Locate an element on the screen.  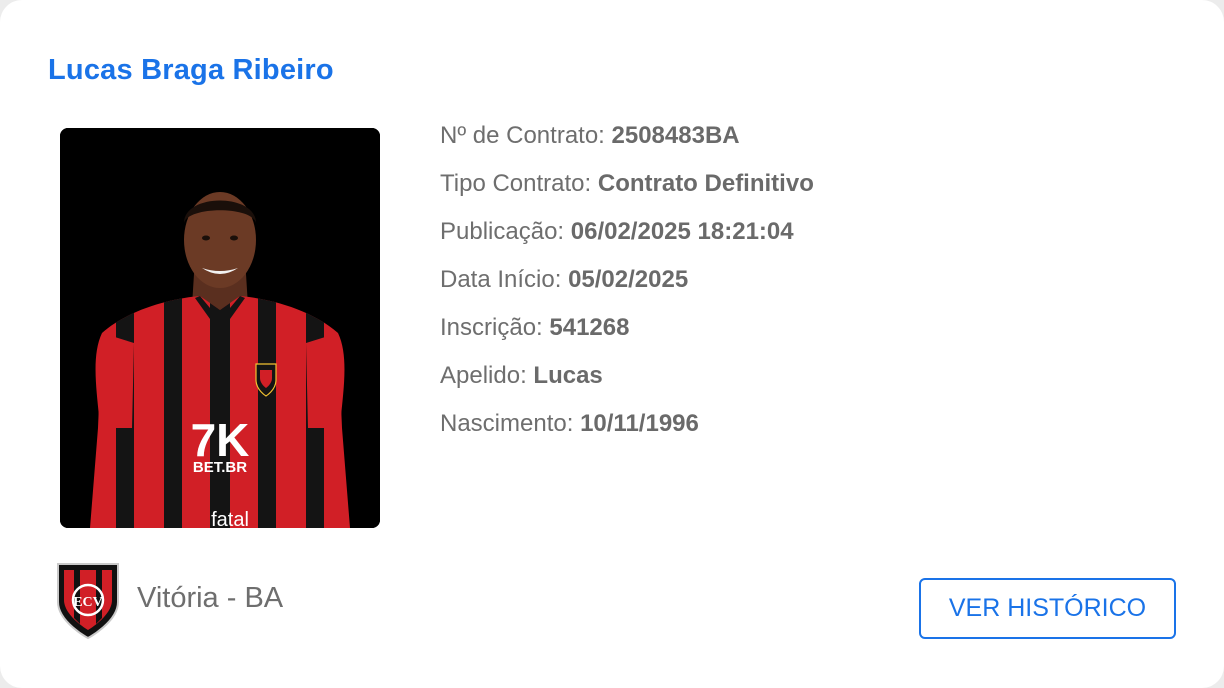
club-name: Vitória - BA is located at coordinates (210, 597).